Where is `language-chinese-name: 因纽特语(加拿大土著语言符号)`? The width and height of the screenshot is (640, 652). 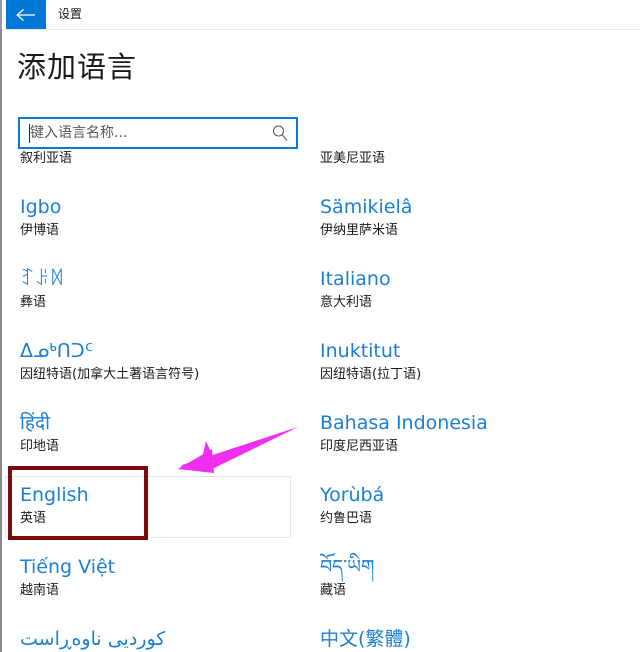
language-chinese-name: 因纽特语(加拿大土著语言符号) is located at coordinates (110, 374).